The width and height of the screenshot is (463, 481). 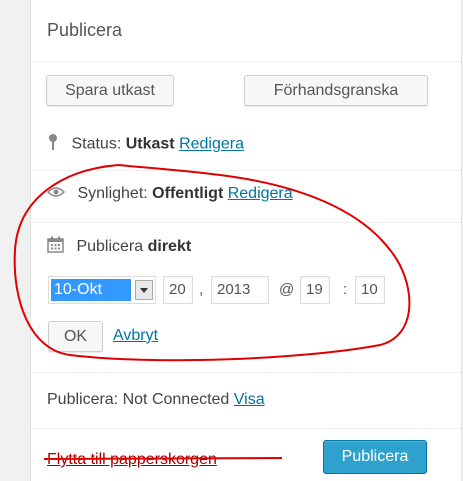 I want to click on schedule-row: Publicera direkt, so click(x=119, y=247).